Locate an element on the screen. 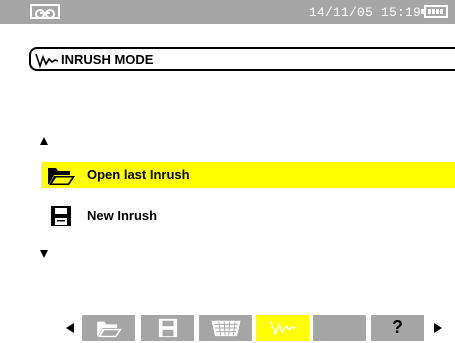  mode-header: INRUSH MODE is located at coordinates (242, 59).